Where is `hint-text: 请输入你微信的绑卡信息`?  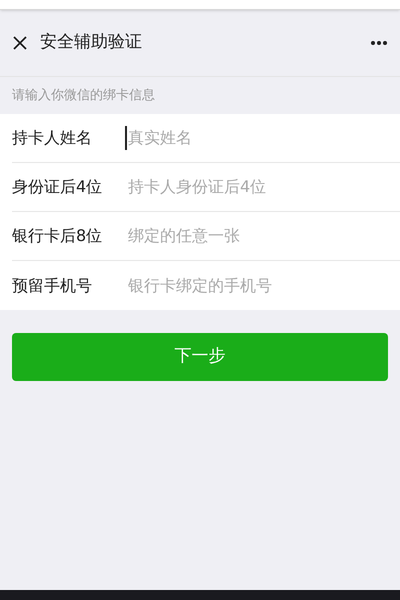 hint-text: 请输入你微信的绑卡信息 is located at coordinates (83, 95).